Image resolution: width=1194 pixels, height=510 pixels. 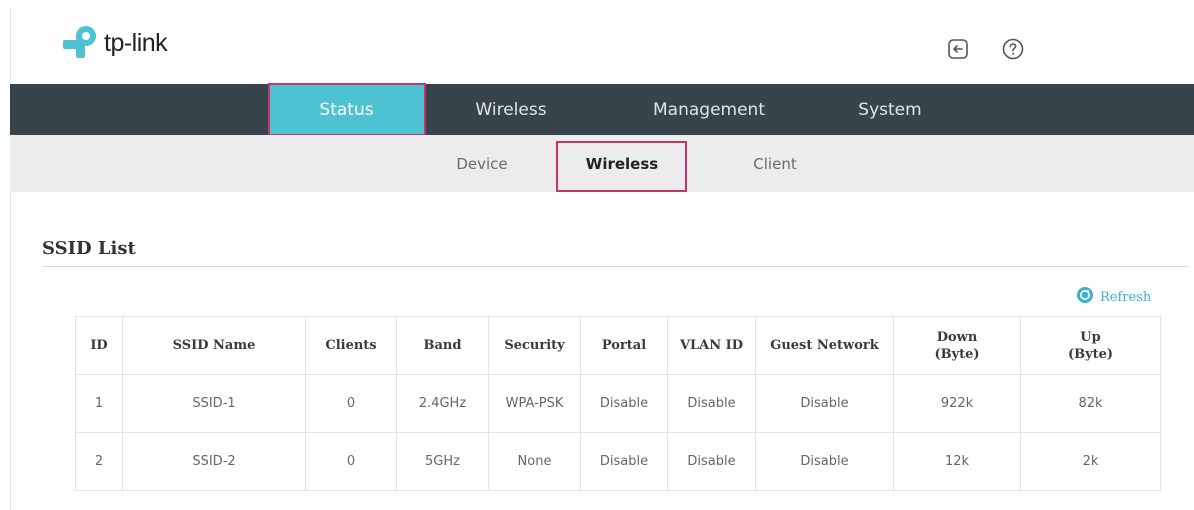 What do you see at coordinates (136, 42) in the screenshot?
I see `brand-name: tp-link` at bounding box center [136, 42].